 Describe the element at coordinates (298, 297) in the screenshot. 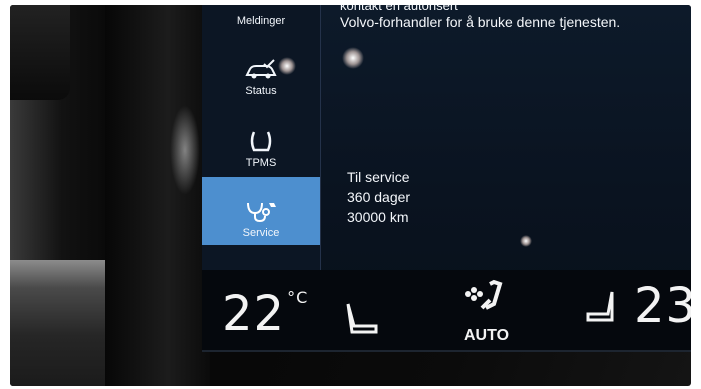

I see `left-temperature-unit: °C` at that location.